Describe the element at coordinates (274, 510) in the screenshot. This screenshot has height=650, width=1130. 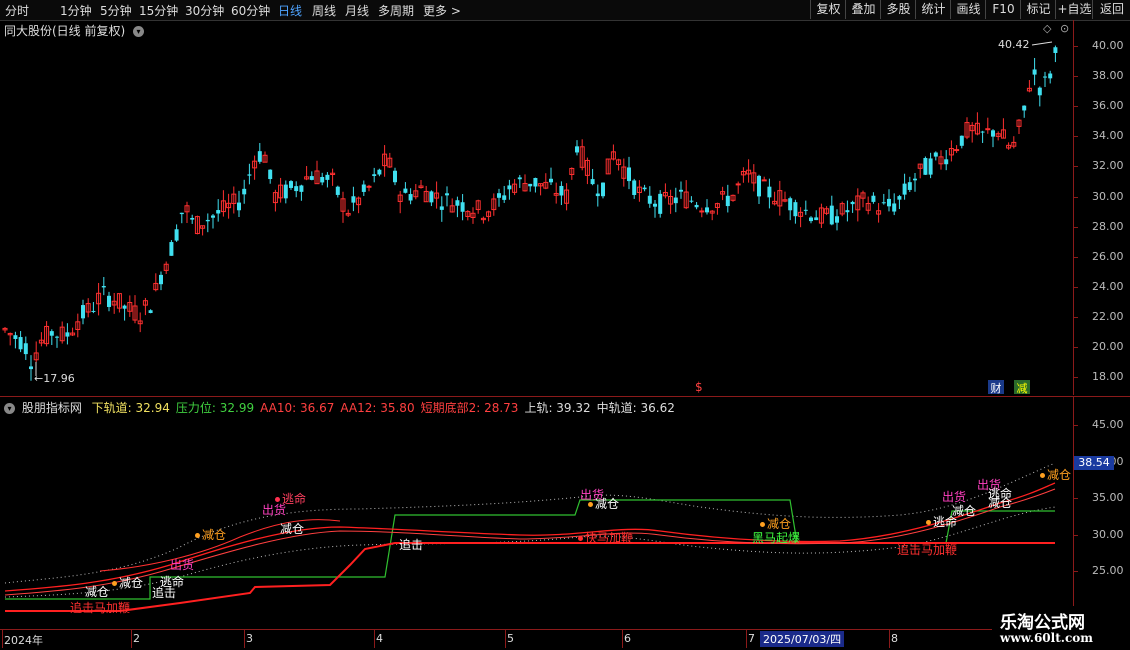
I see `signal-text: 出货` at that location.